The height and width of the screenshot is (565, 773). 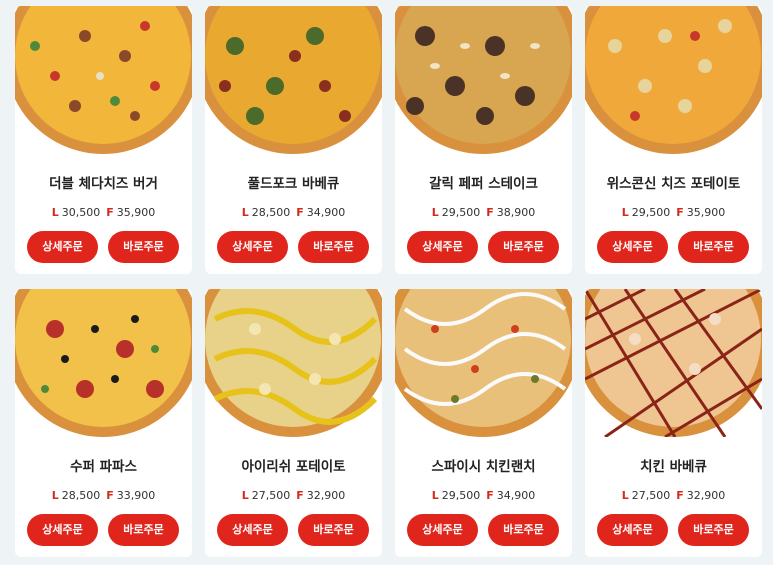 I want to click on product-price: L 29,500 F 35,900, so click(x=673, y=212).